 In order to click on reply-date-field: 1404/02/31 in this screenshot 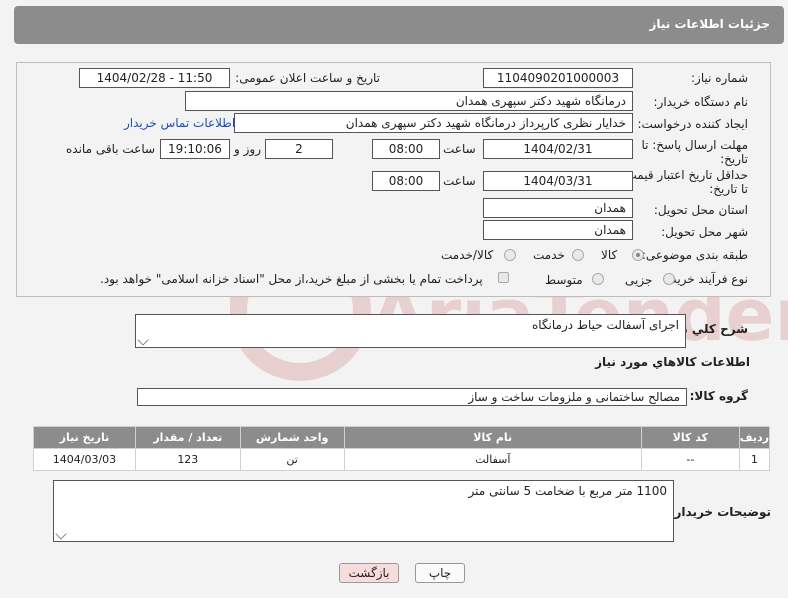, I will do `click(558, 149)`.